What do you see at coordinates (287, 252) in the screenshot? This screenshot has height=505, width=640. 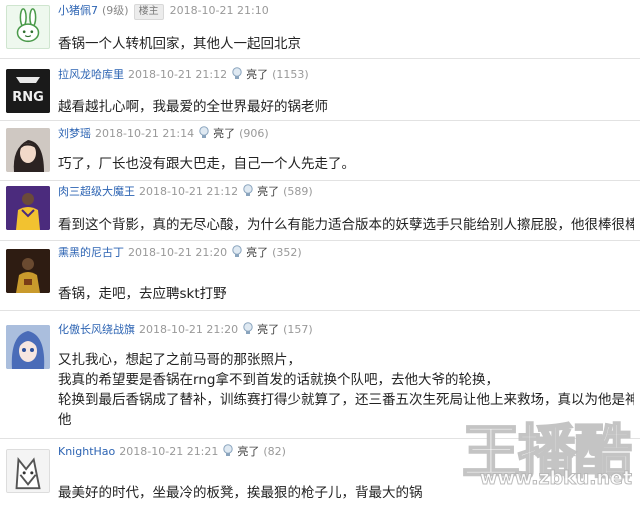 I see `like-count: (352)` at bounding box center [287, 252].